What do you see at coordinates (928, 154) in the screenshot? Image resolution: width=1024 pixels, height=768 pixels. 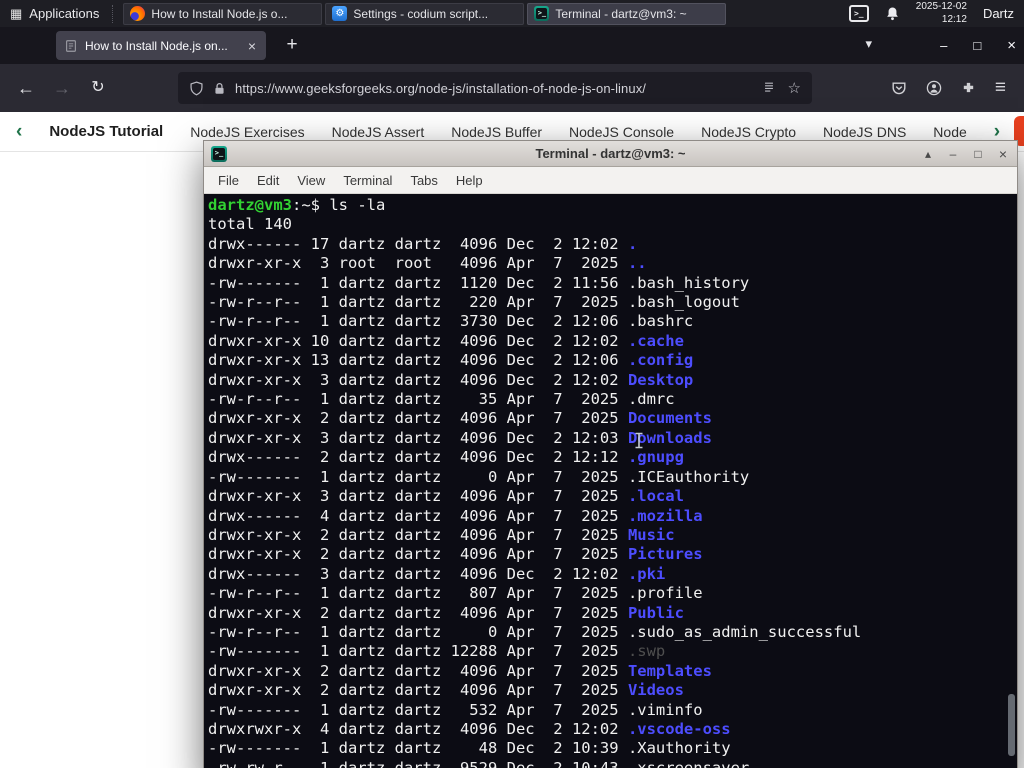 I see `shade-button: ▴` at bounding box center [928, 154].